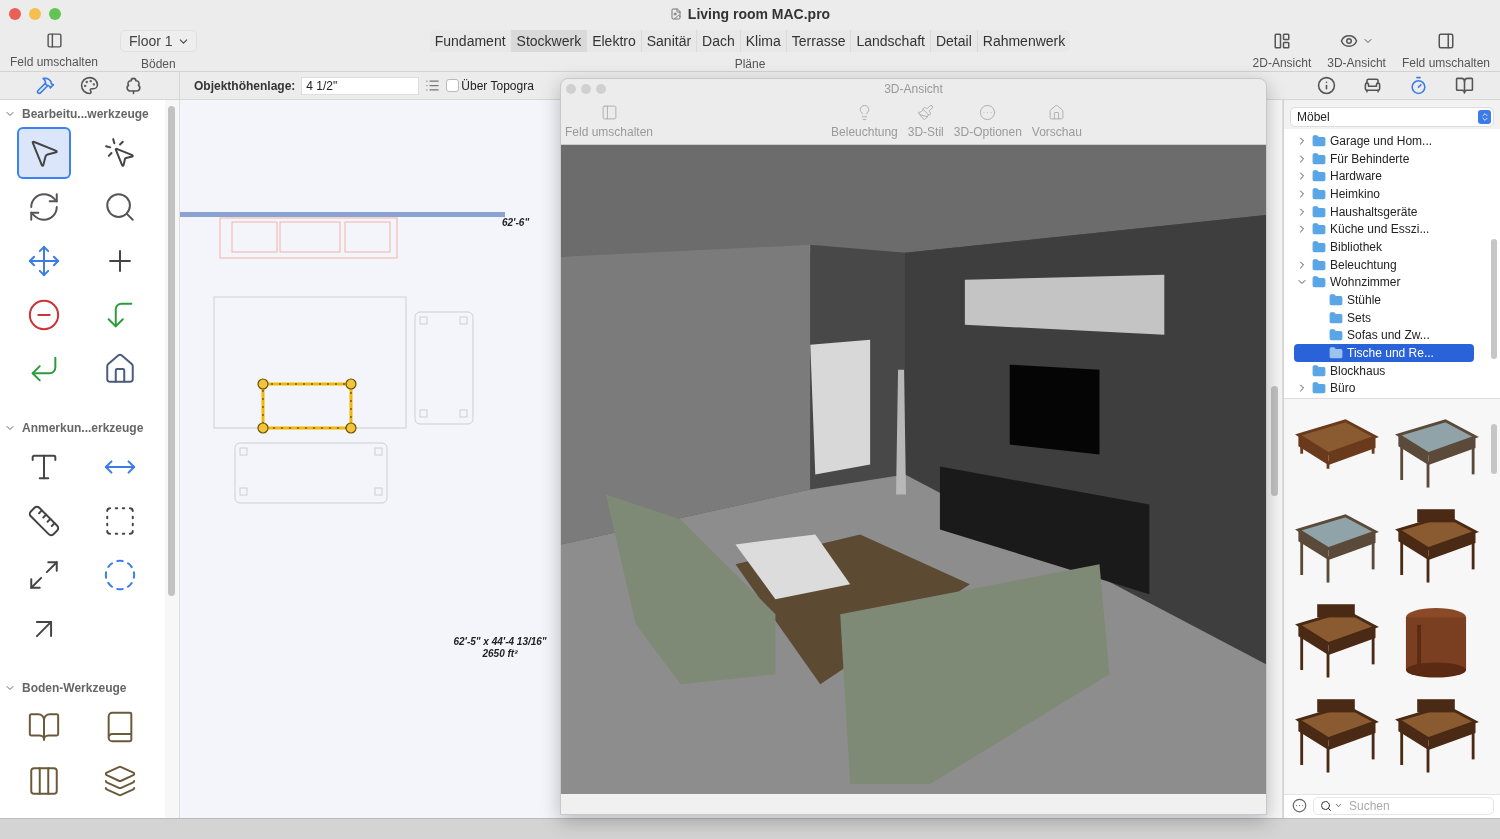 The width and height of the screenshot is (1500, 839). Describe the element at coordinates (750, 64) in the screenshot. I see `toolbar-label: Pläne` at that location.